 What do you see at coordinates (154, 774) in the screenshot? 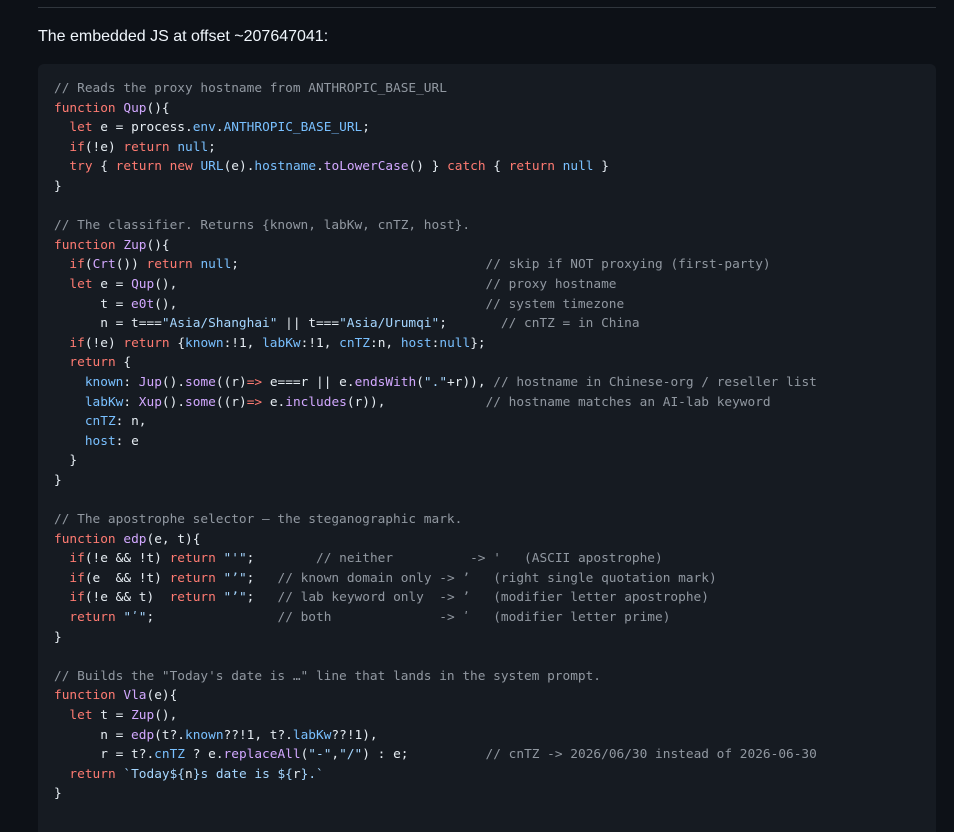
I see `code-token-string: `Today${` at bounding box center [154, 774].